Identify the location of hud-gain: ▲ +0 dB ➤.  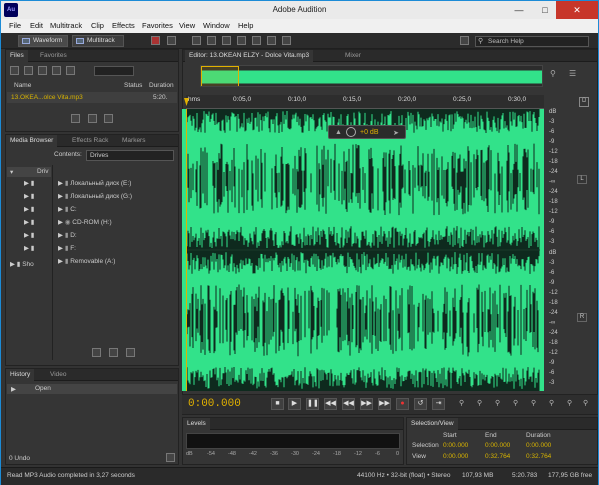
(367, 132).